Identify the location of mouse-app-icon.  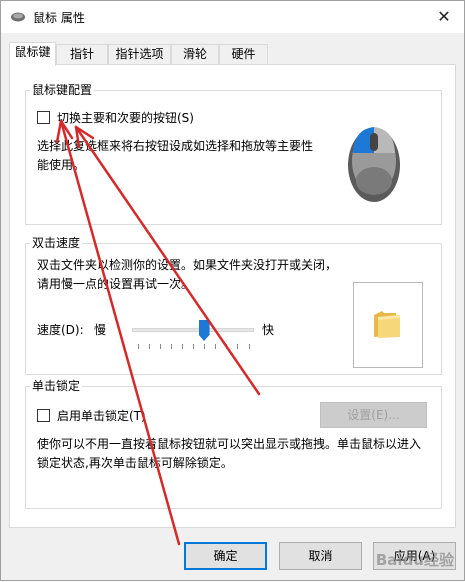
(18, 17).